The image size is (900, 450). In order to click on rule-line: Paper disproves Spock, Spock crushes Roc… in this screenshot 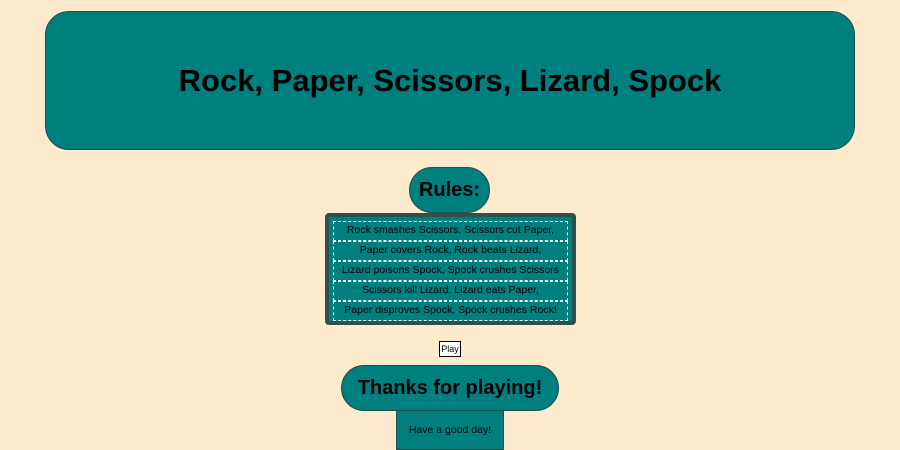, I will do `click(450, 311)`.